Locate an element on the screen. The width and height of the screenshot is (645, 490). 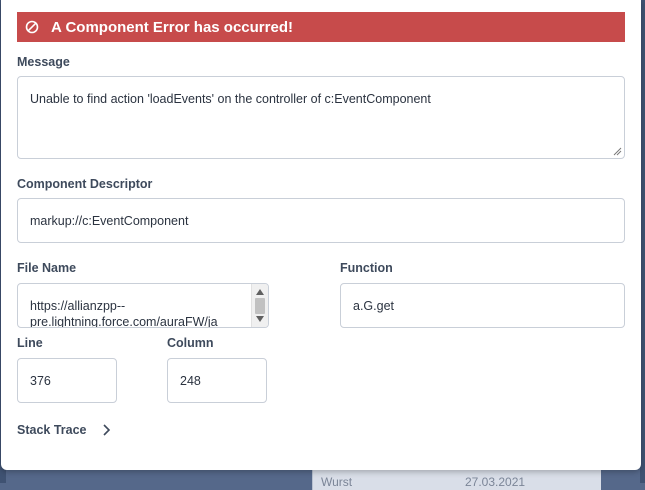
line-label: Line is located at coordinates (30, 343).